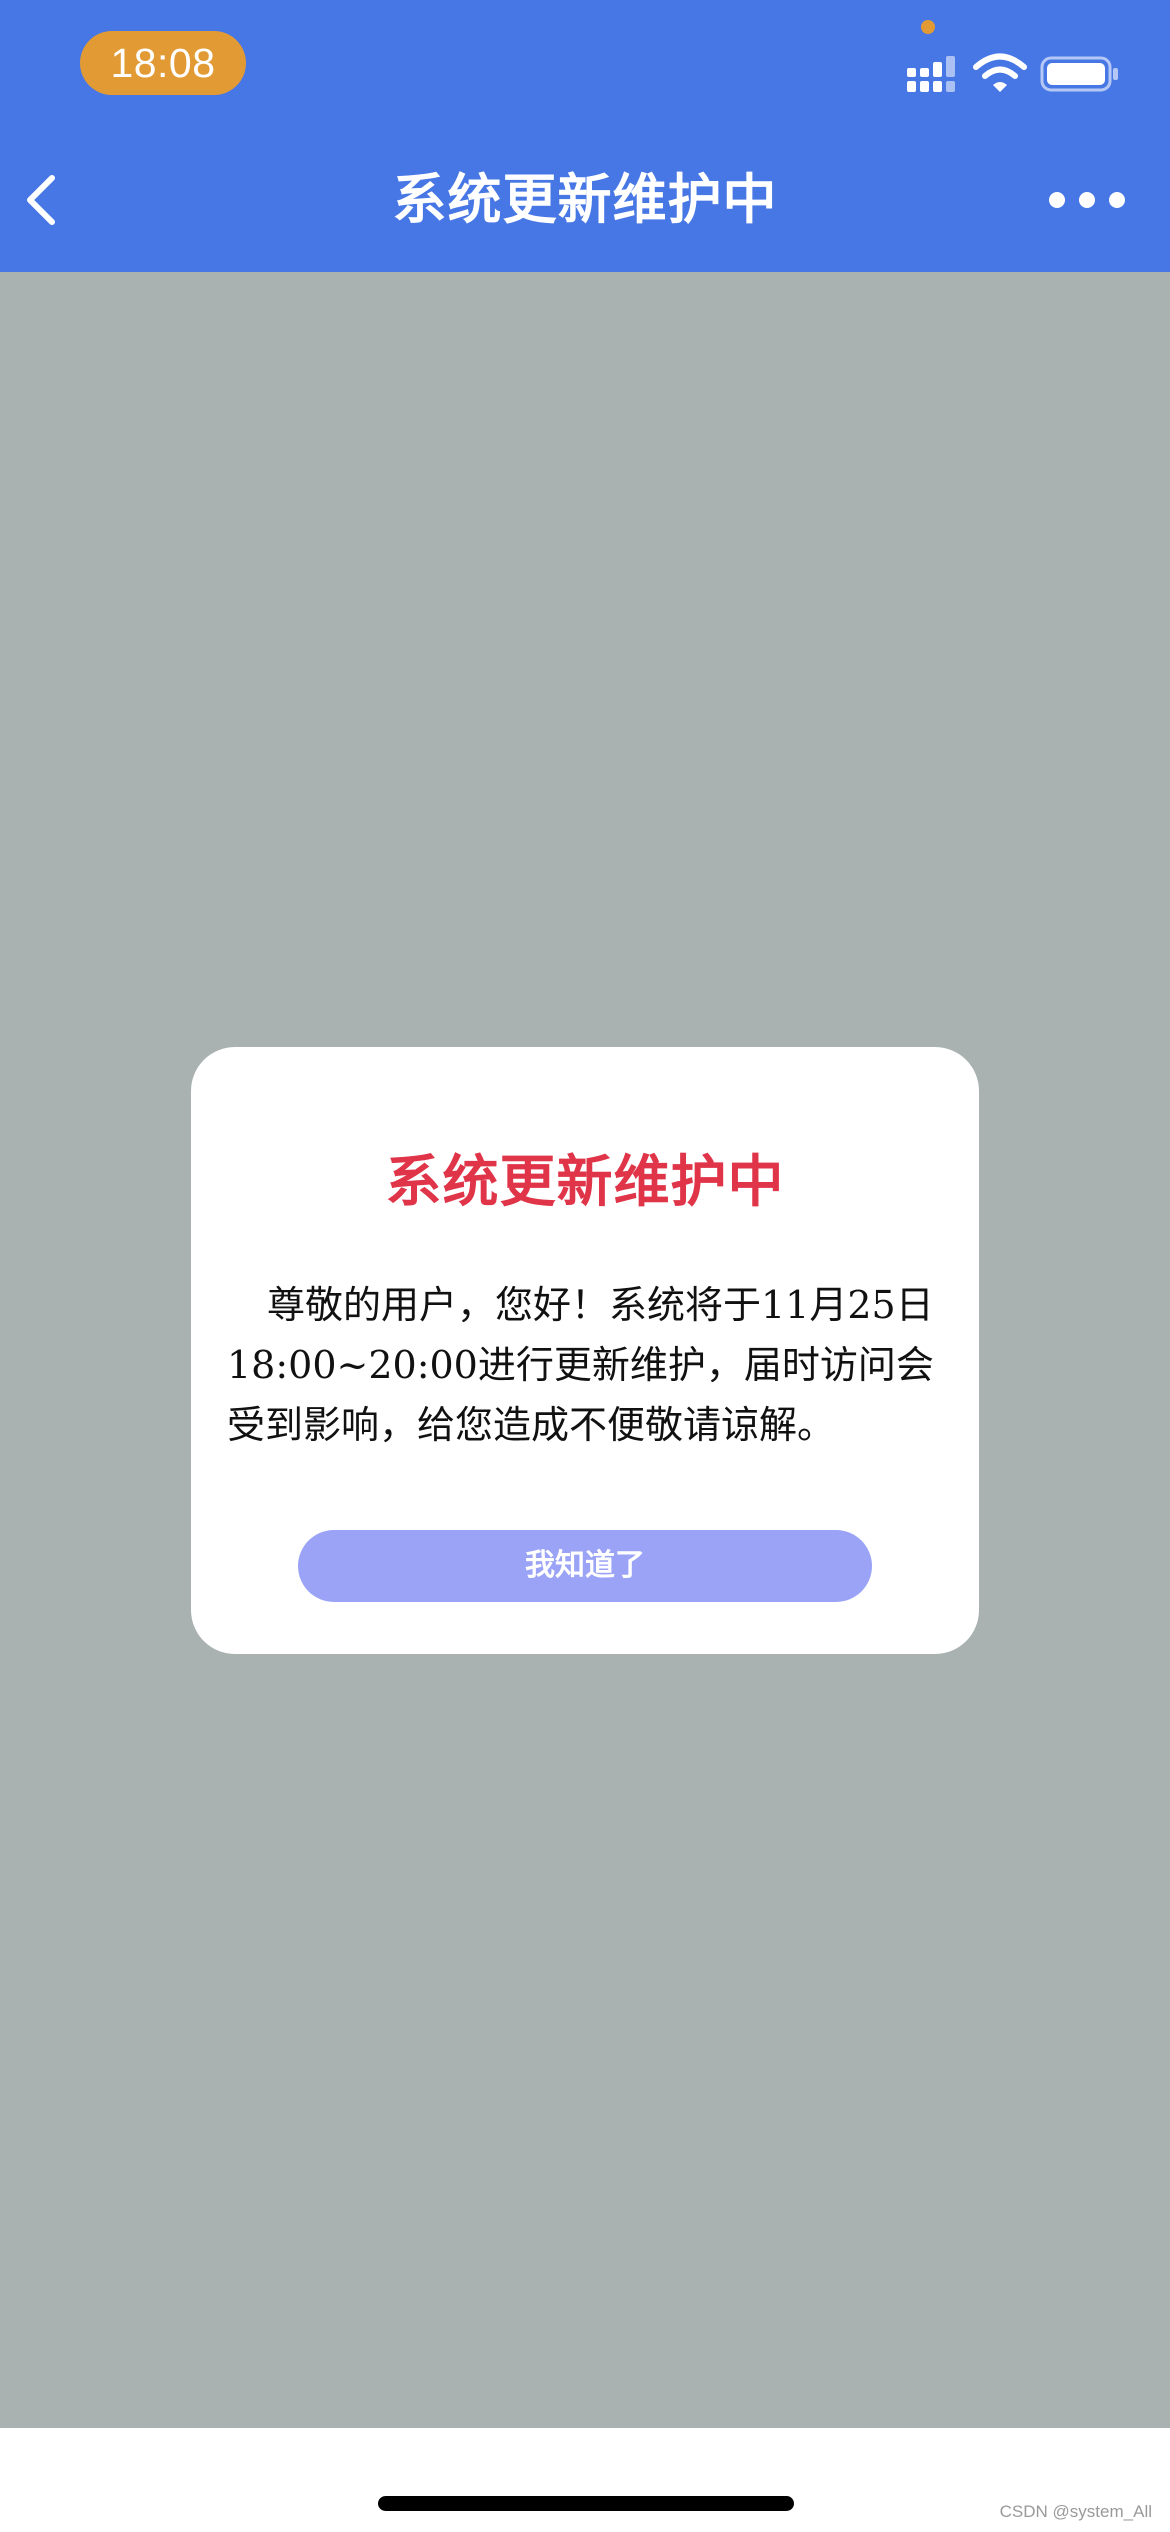  What do you see at coordinates (585, 199) in the screenshot?
I see `page-title: 系统更新维护中` at bounding box center [585, 199].